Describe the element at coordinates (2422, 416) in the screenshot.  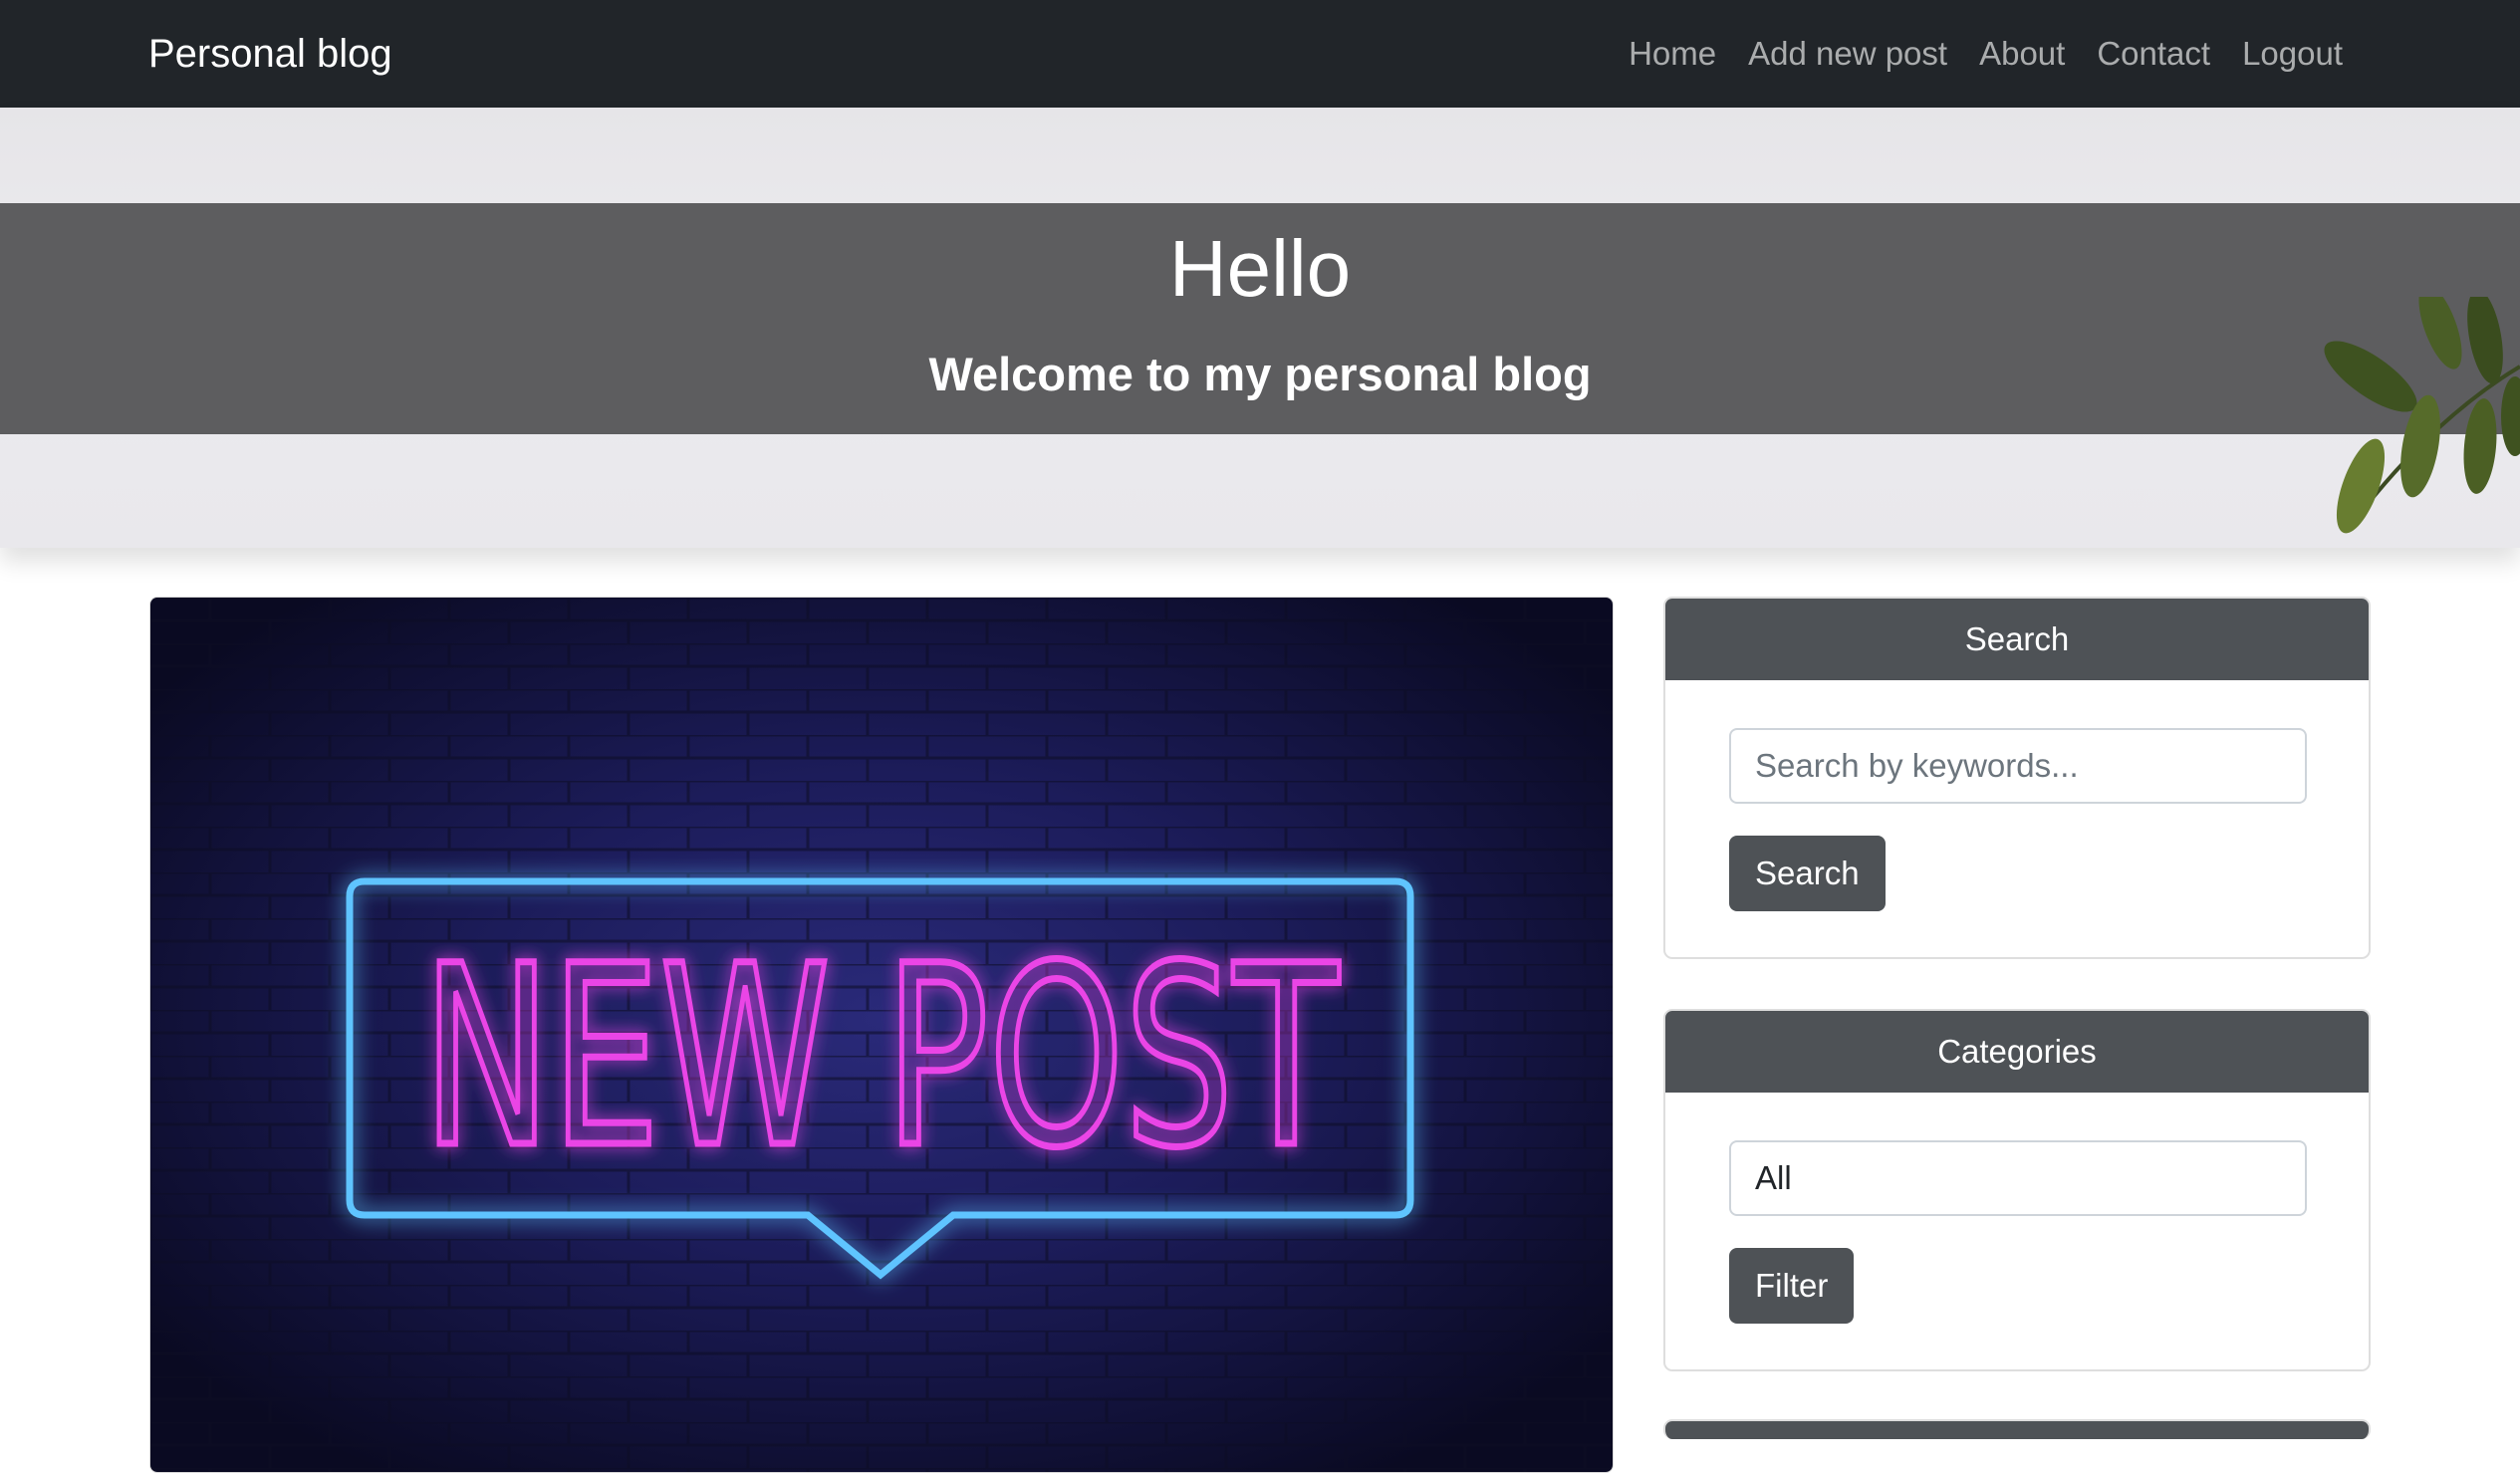
I see `leaf-decoration-icon` at that location.